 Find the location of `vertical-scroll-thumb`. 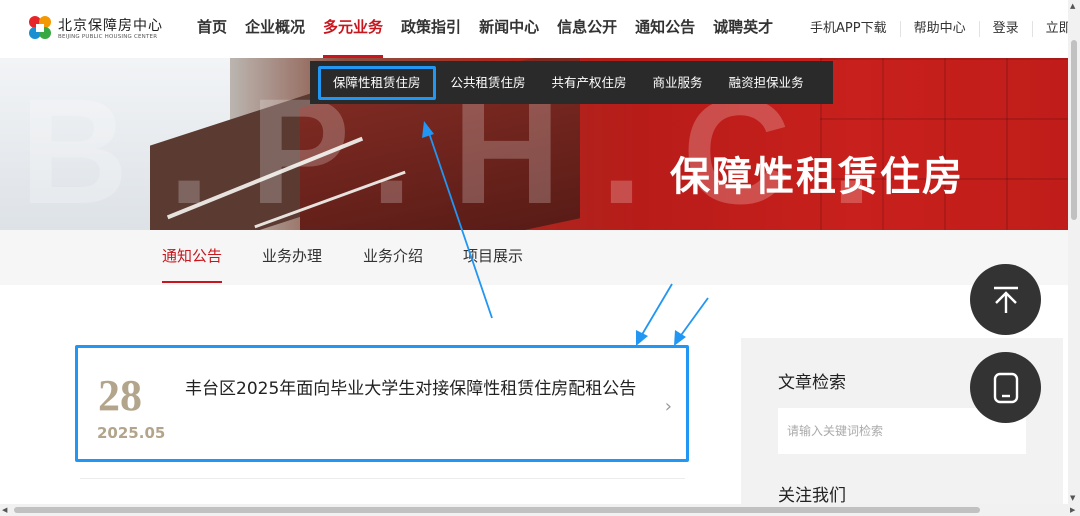

vertical-scroll-thumb is located at coordinates (1074, 130).